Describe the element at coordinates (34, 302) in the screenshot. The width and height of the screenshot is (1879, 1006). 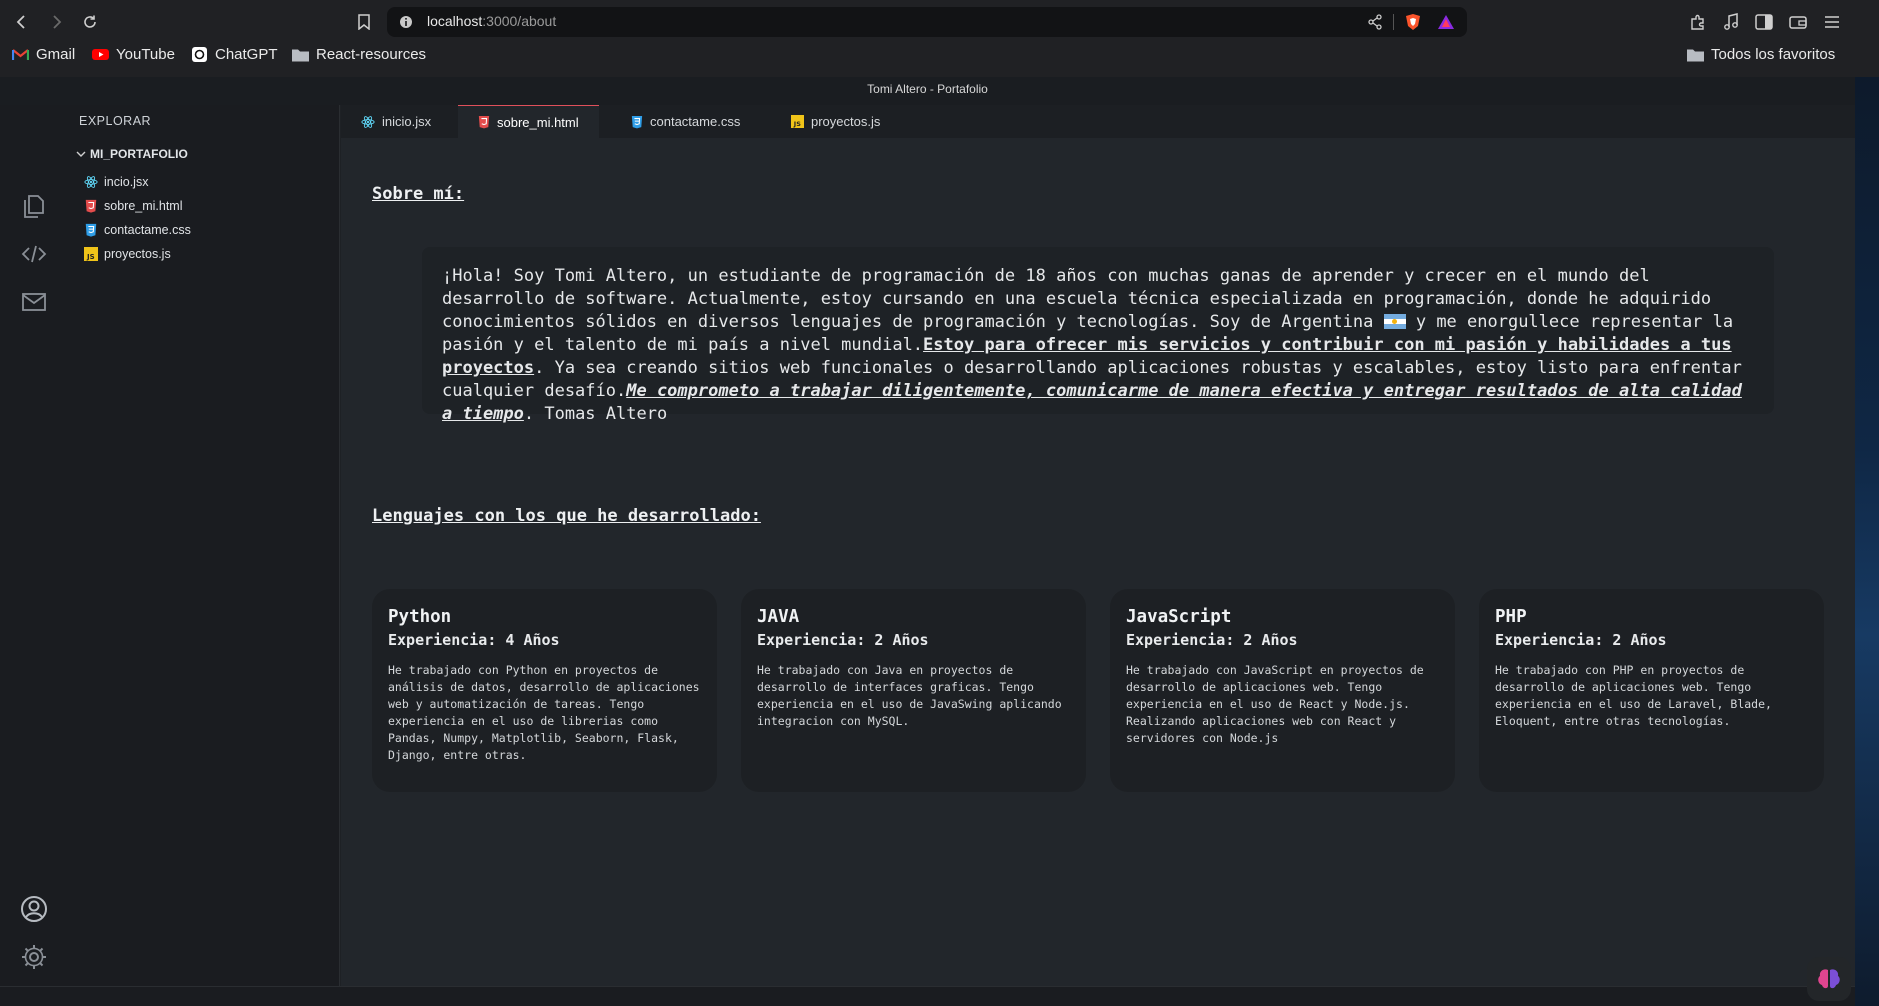
I see `mail-icon` at that location.